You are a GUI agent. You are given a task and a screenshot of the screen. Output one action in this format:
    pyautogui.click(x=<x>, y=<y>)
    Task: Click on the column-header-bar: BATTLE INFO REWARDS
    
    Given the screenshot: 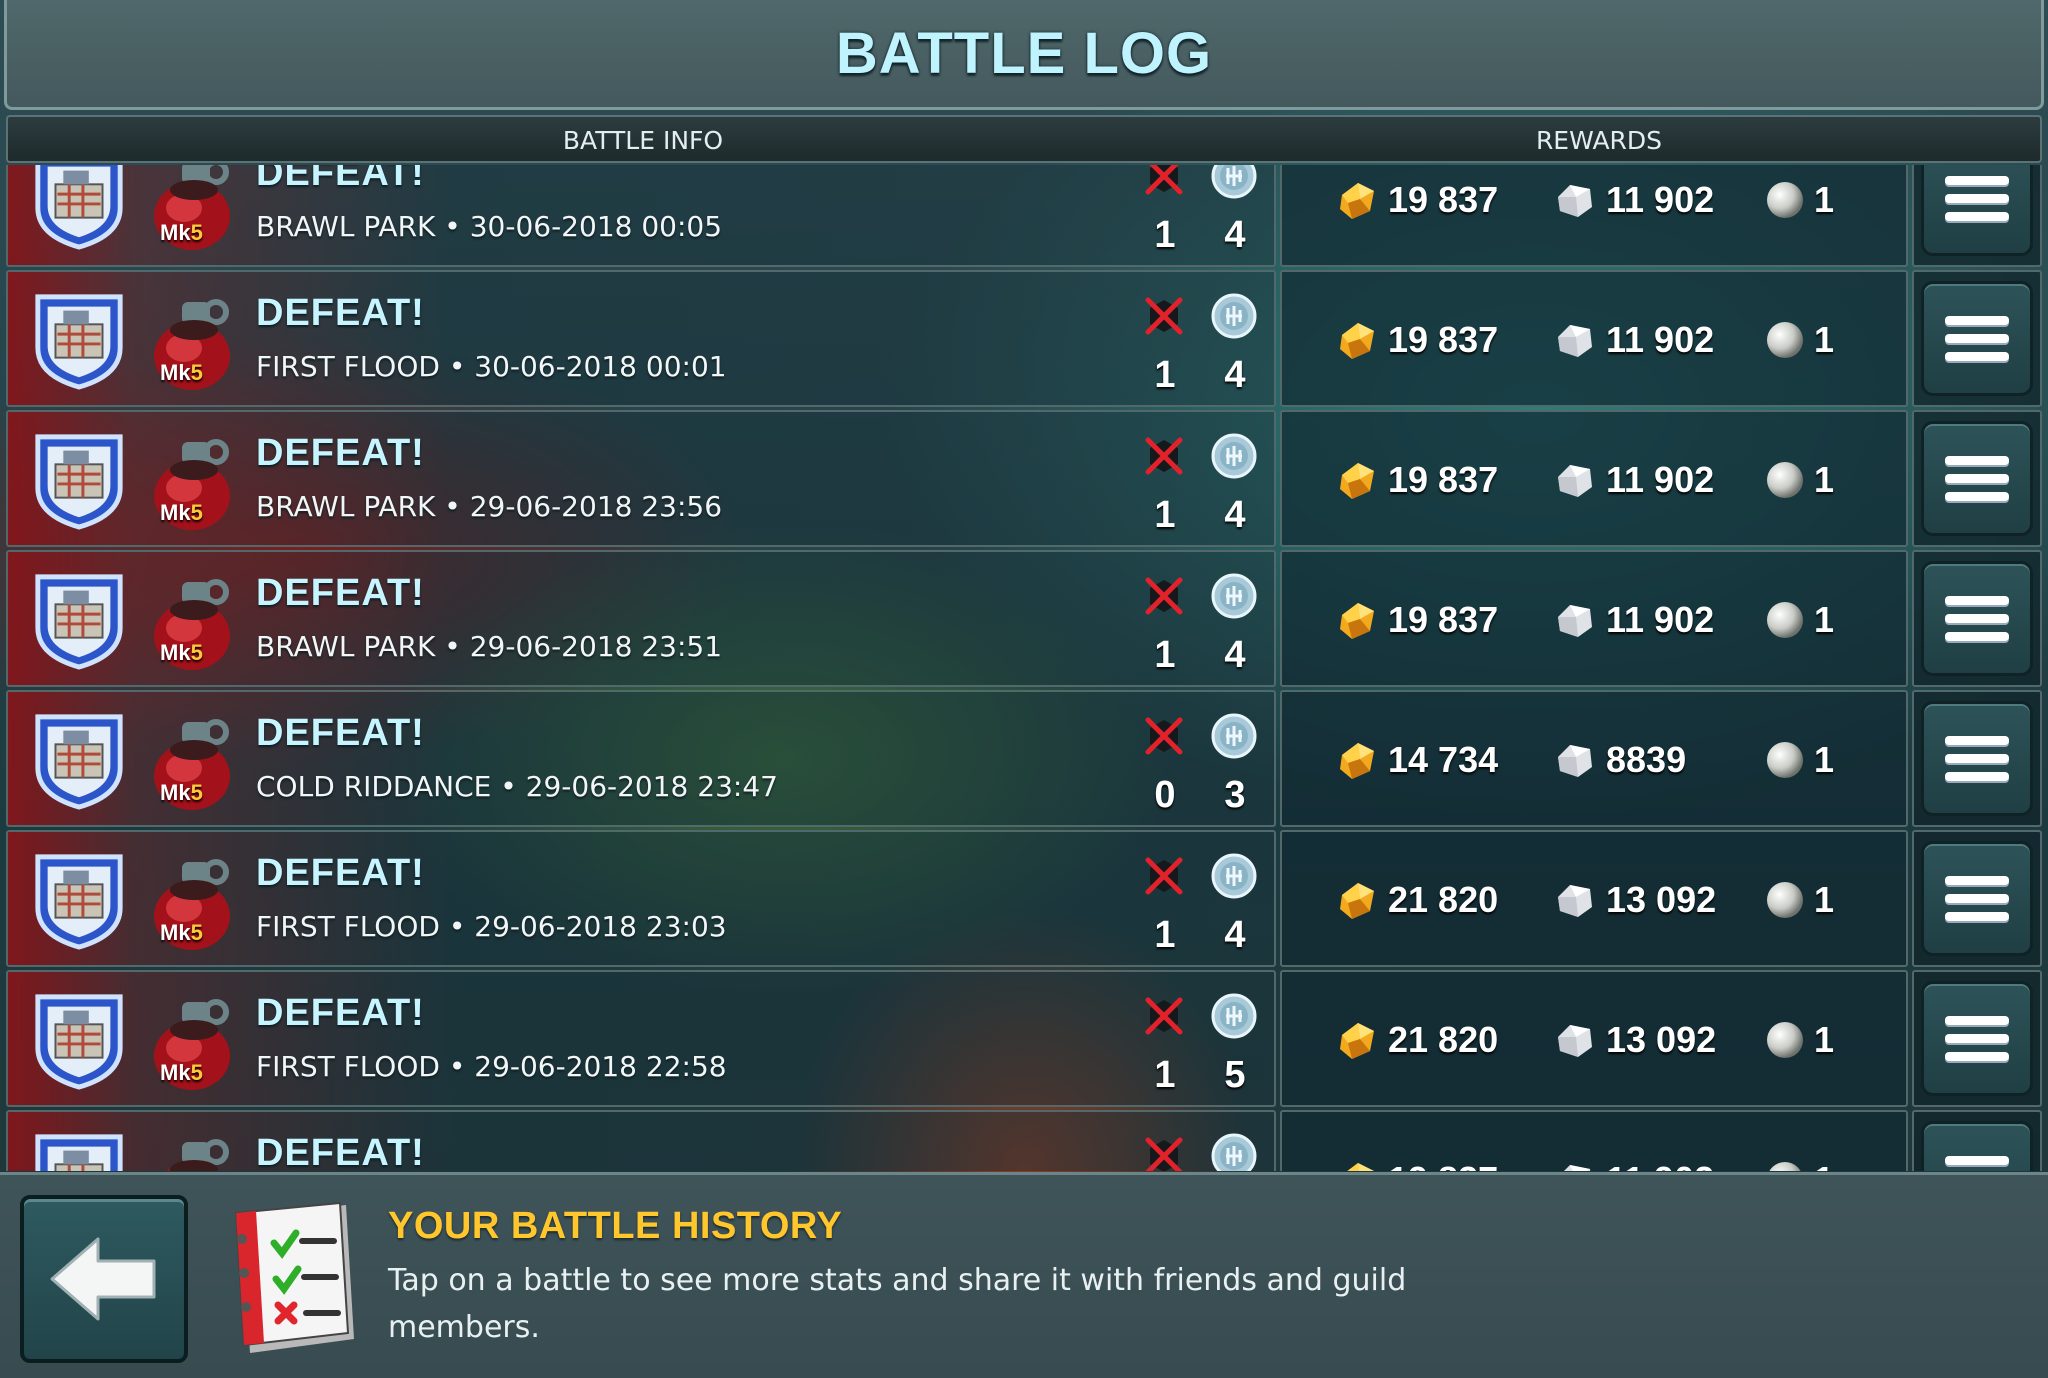 What is the action you would take?
    pyautogui.click(x=1024, y=139)
    